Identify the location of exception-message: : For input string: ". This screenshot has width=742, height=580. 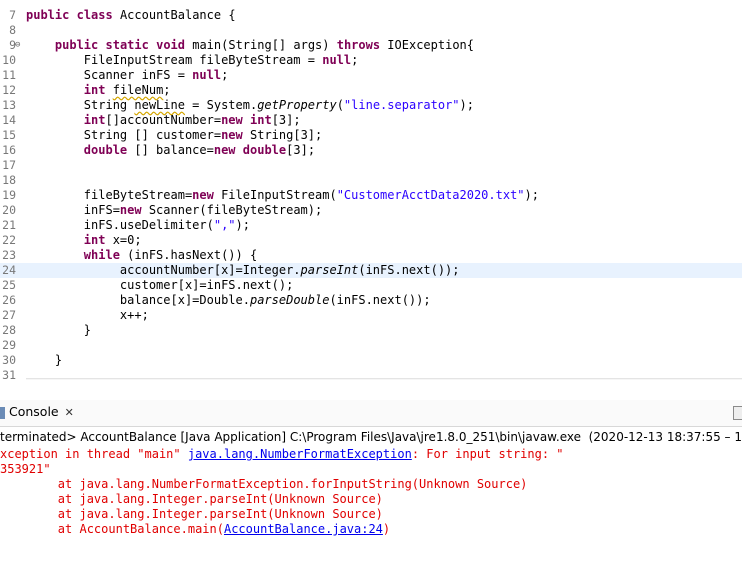
(487, 454).